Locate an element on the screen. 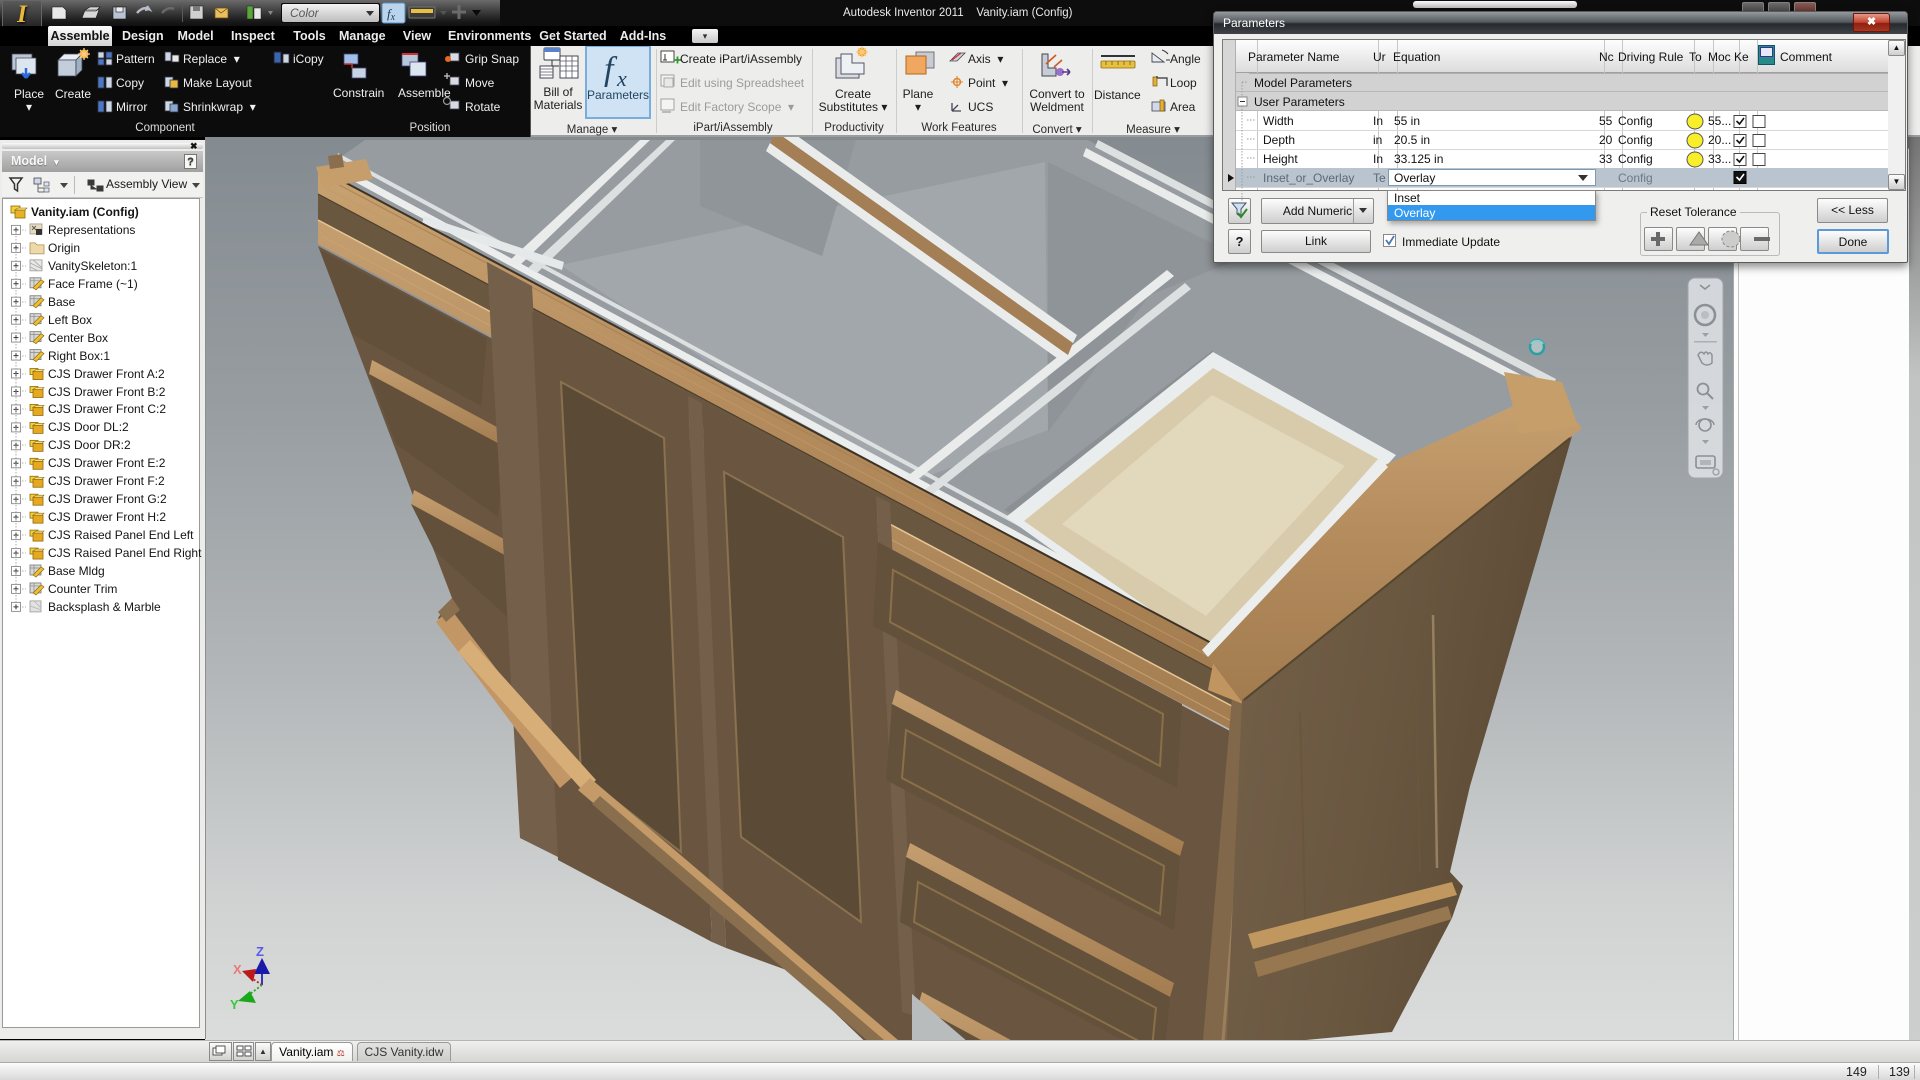  svg-text: Z is located at coordinates (260, 951).